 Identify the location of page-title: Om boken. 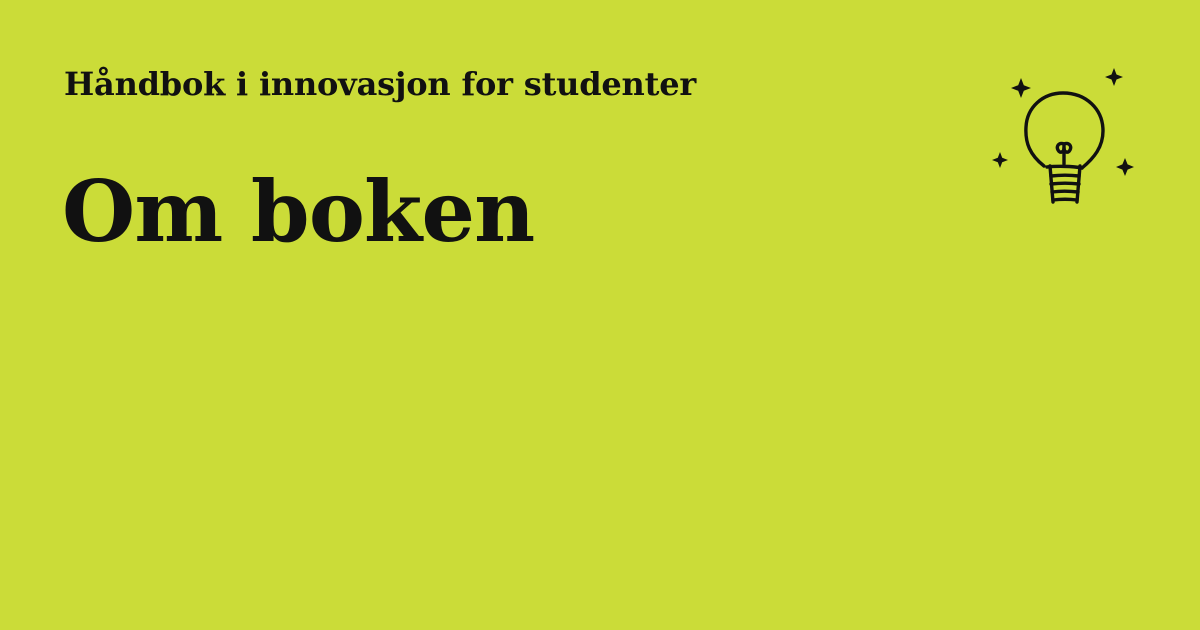
(298, 211).